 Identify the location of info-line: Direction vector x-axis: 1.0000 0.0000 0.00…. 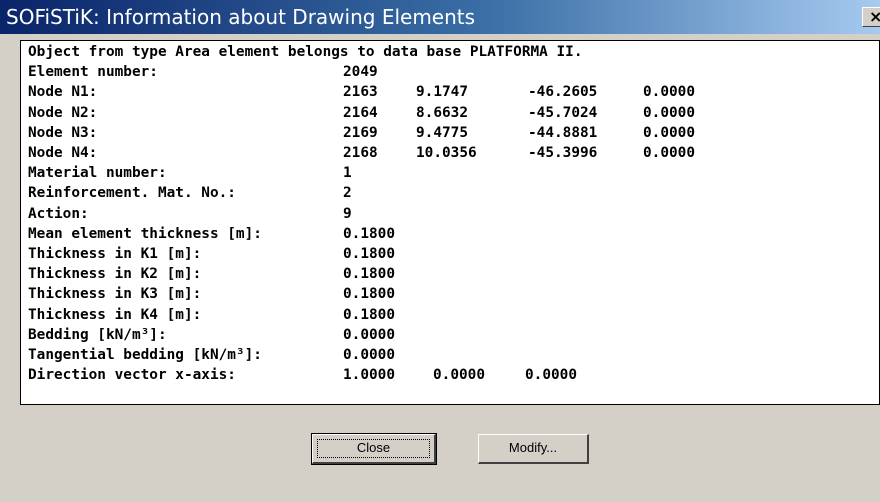
(453, 375).